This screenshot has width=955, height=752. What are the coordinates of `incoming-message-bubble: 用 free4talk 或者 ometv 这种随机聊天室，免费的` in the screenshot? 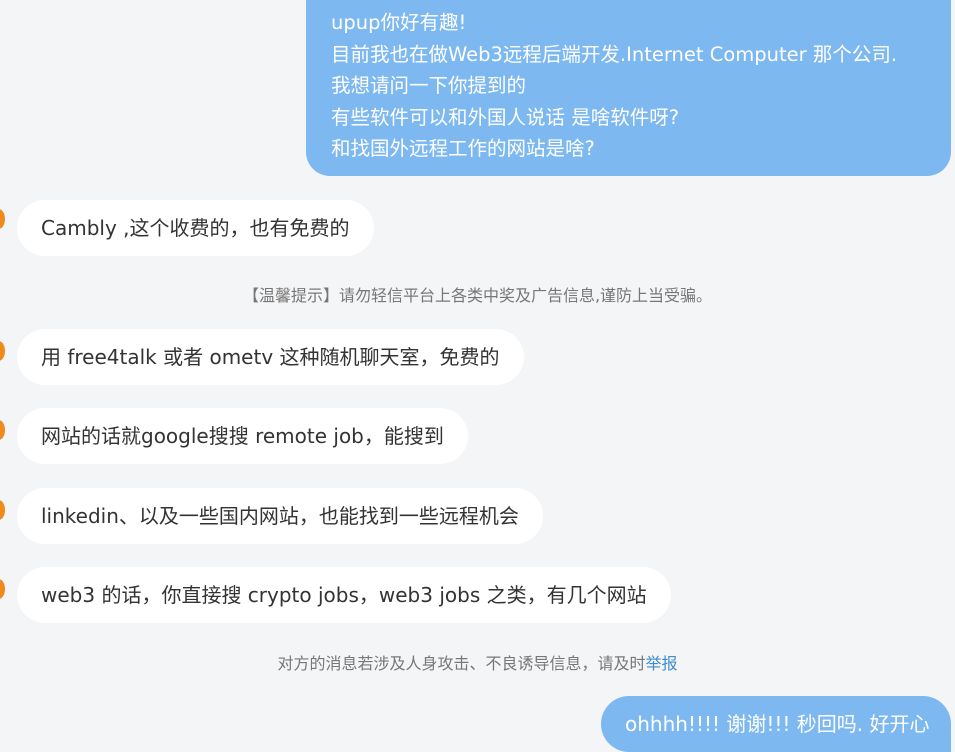 It's located at (270, 357).